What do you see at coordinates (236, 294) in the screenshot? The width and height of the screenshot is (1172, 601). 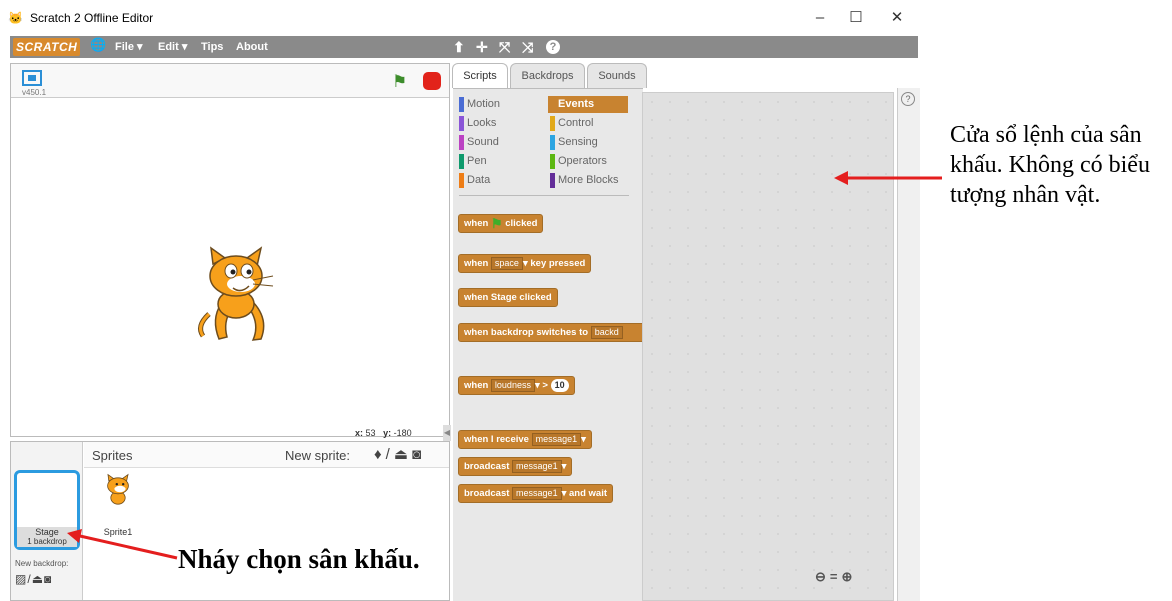 I see `cat-sprite-icon` at bounding box center [236, 294].